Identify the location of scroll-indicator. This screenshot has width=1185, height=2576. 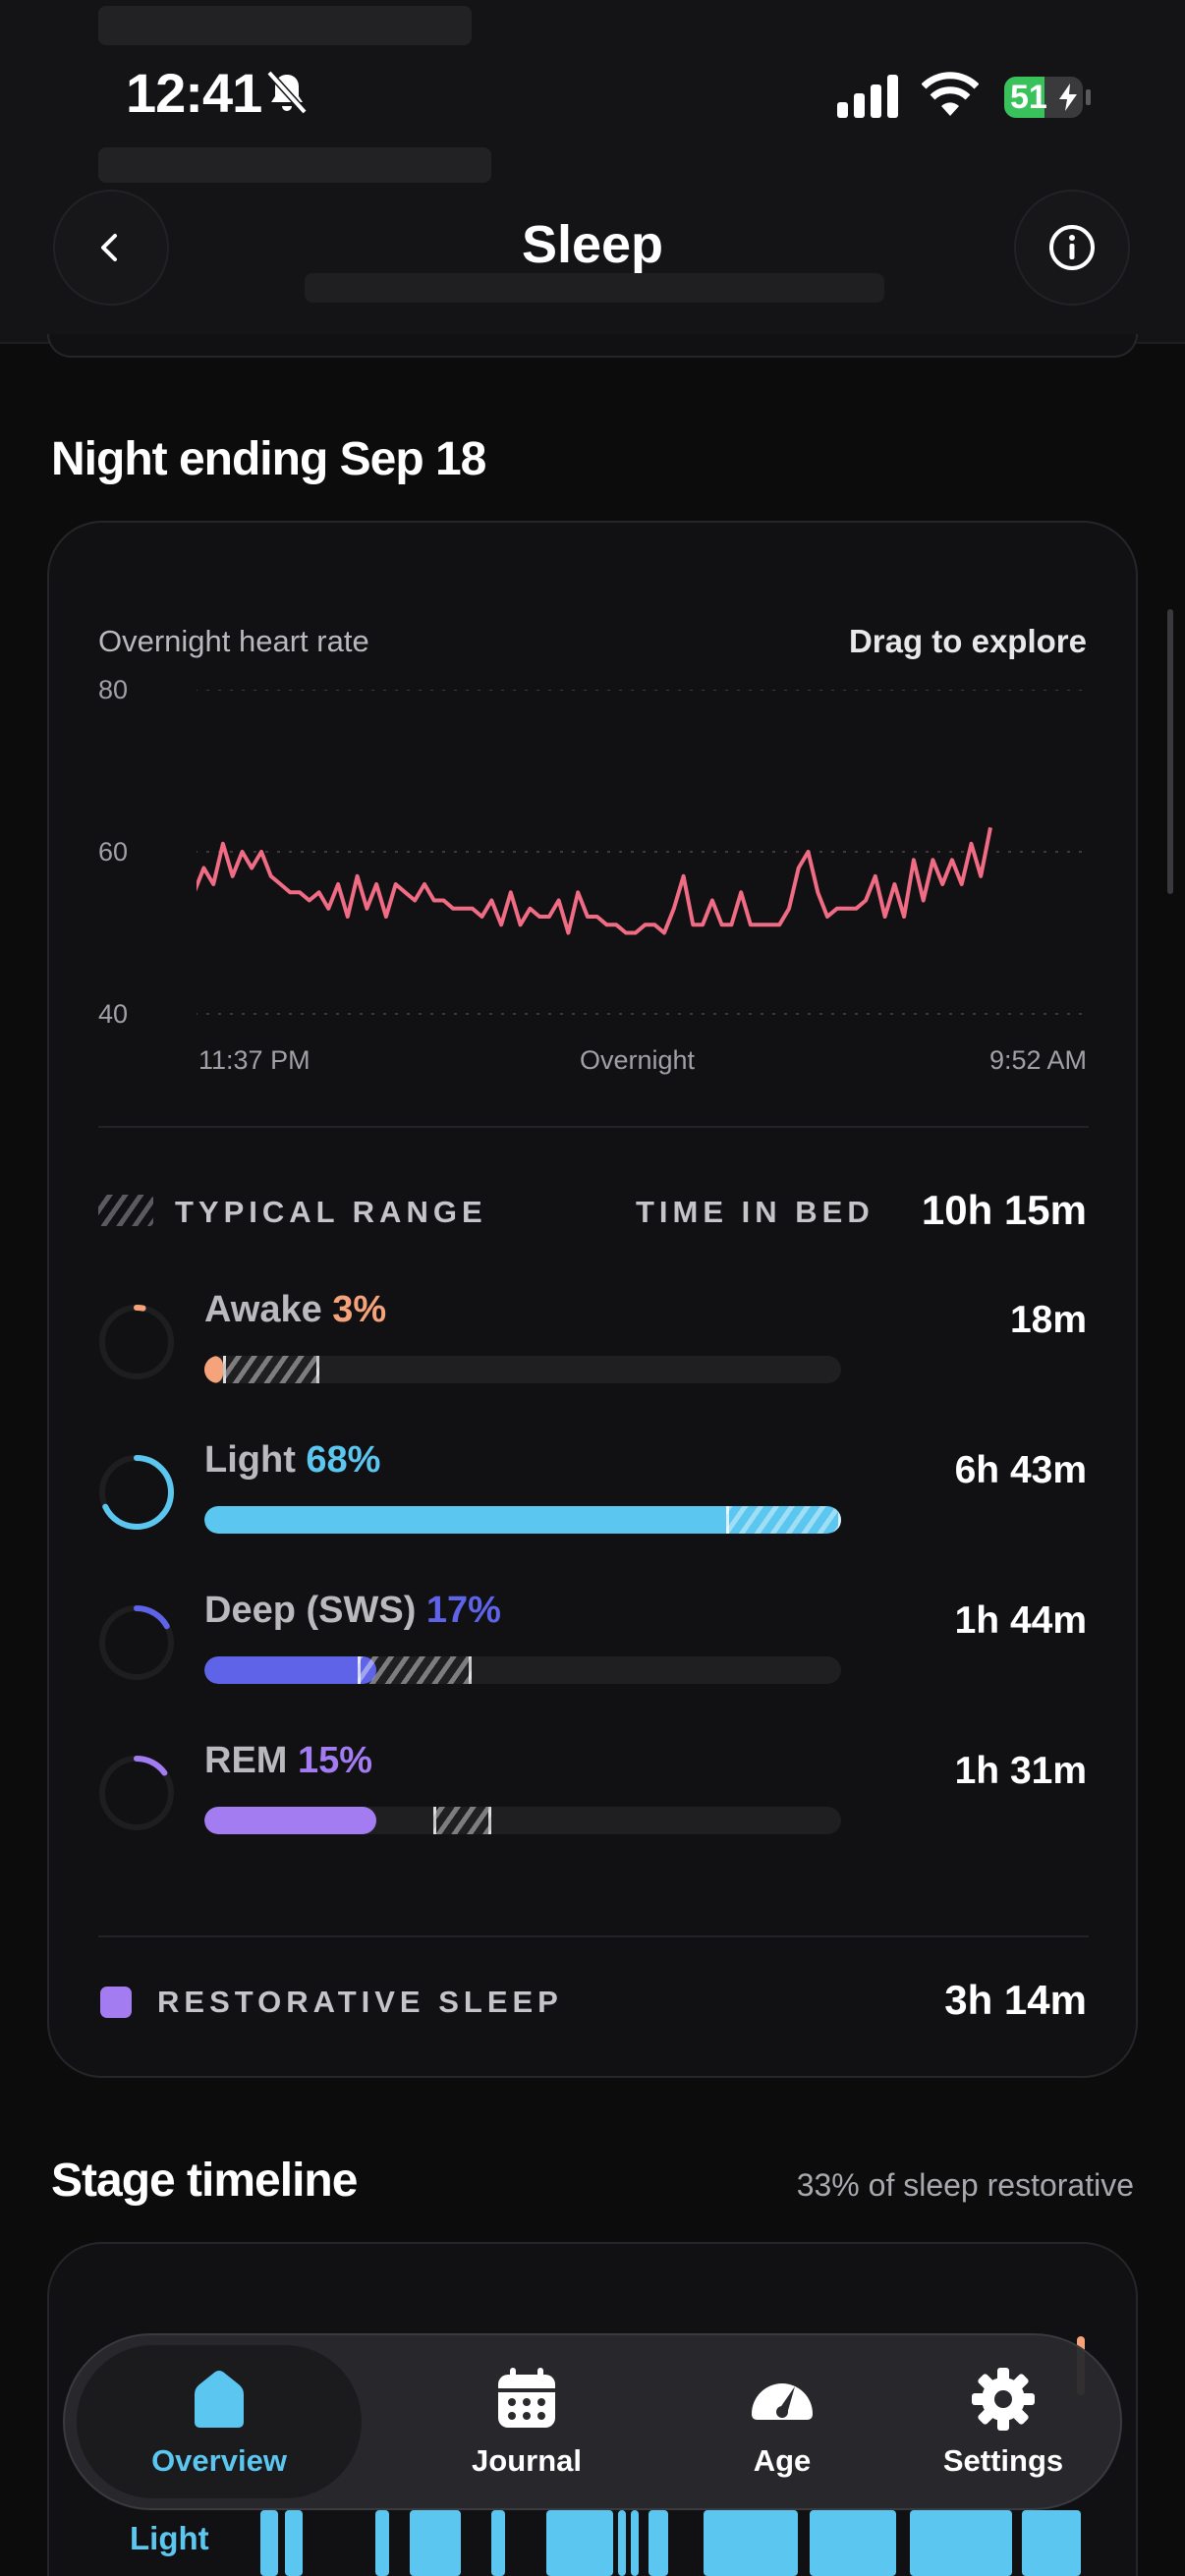
(1170, 751).